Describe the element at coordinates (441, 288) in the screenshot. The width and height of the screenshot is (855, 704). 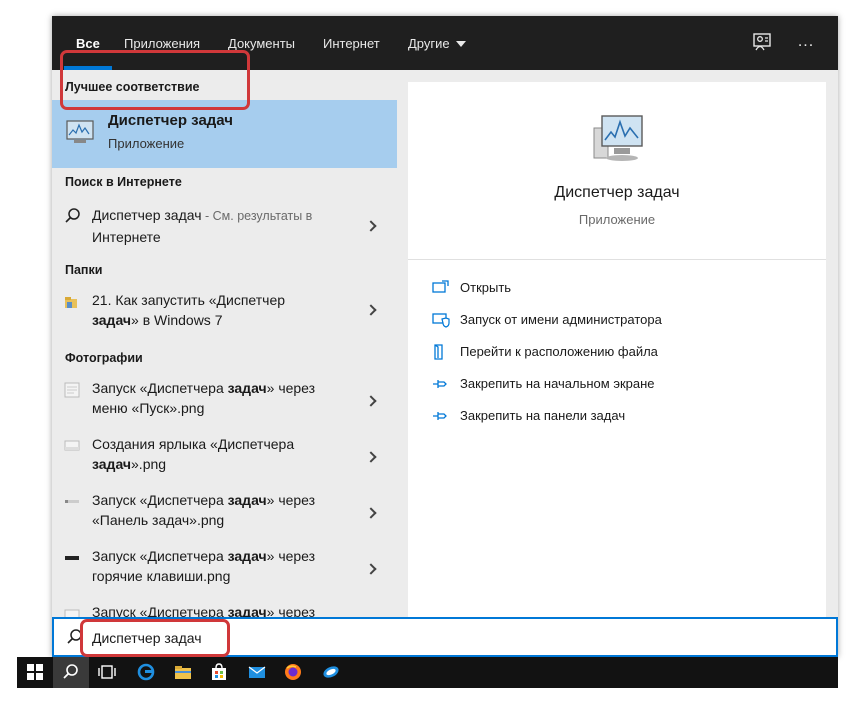
I see `open-icon` at that location.